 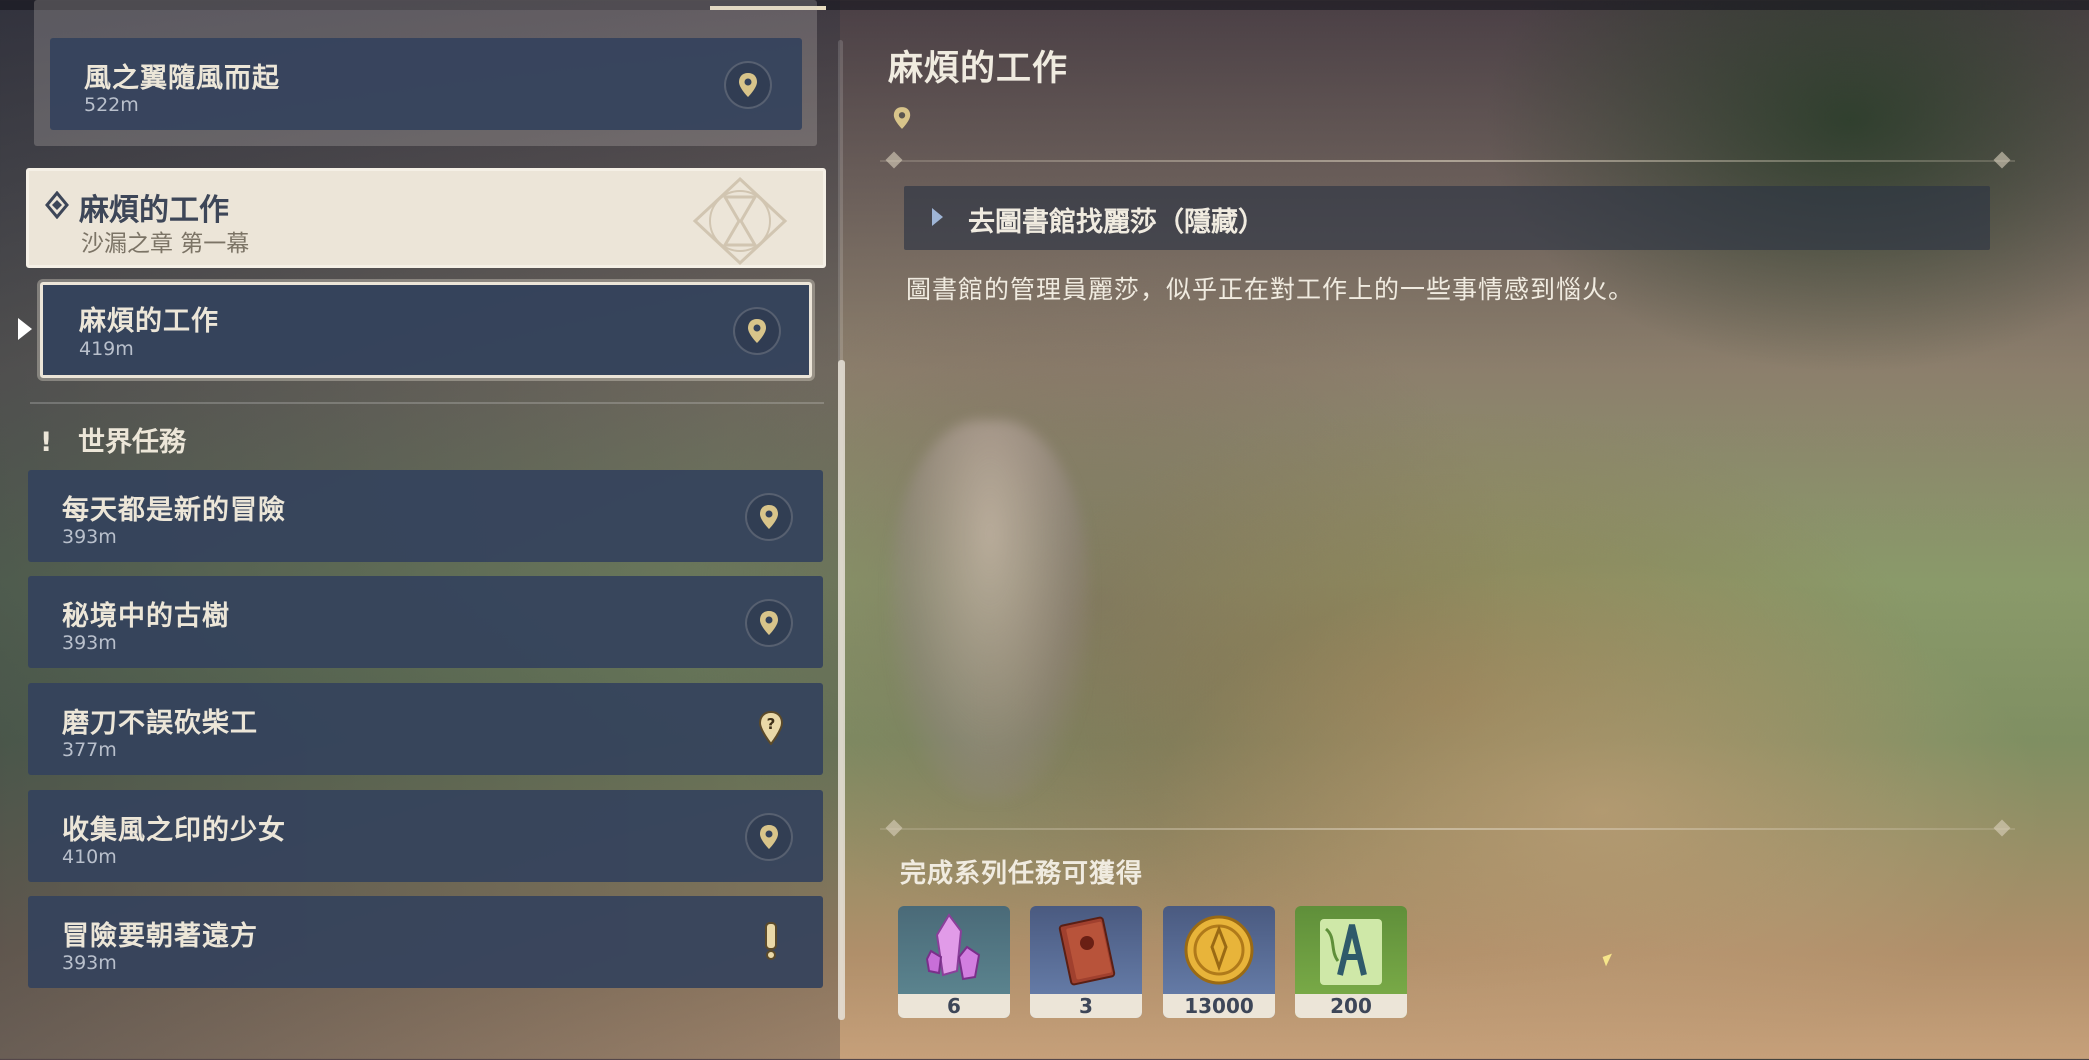 I want to click on quest-step-row: 去圖書館找麗莎（隱藏）, so click(x=1447, y=218).